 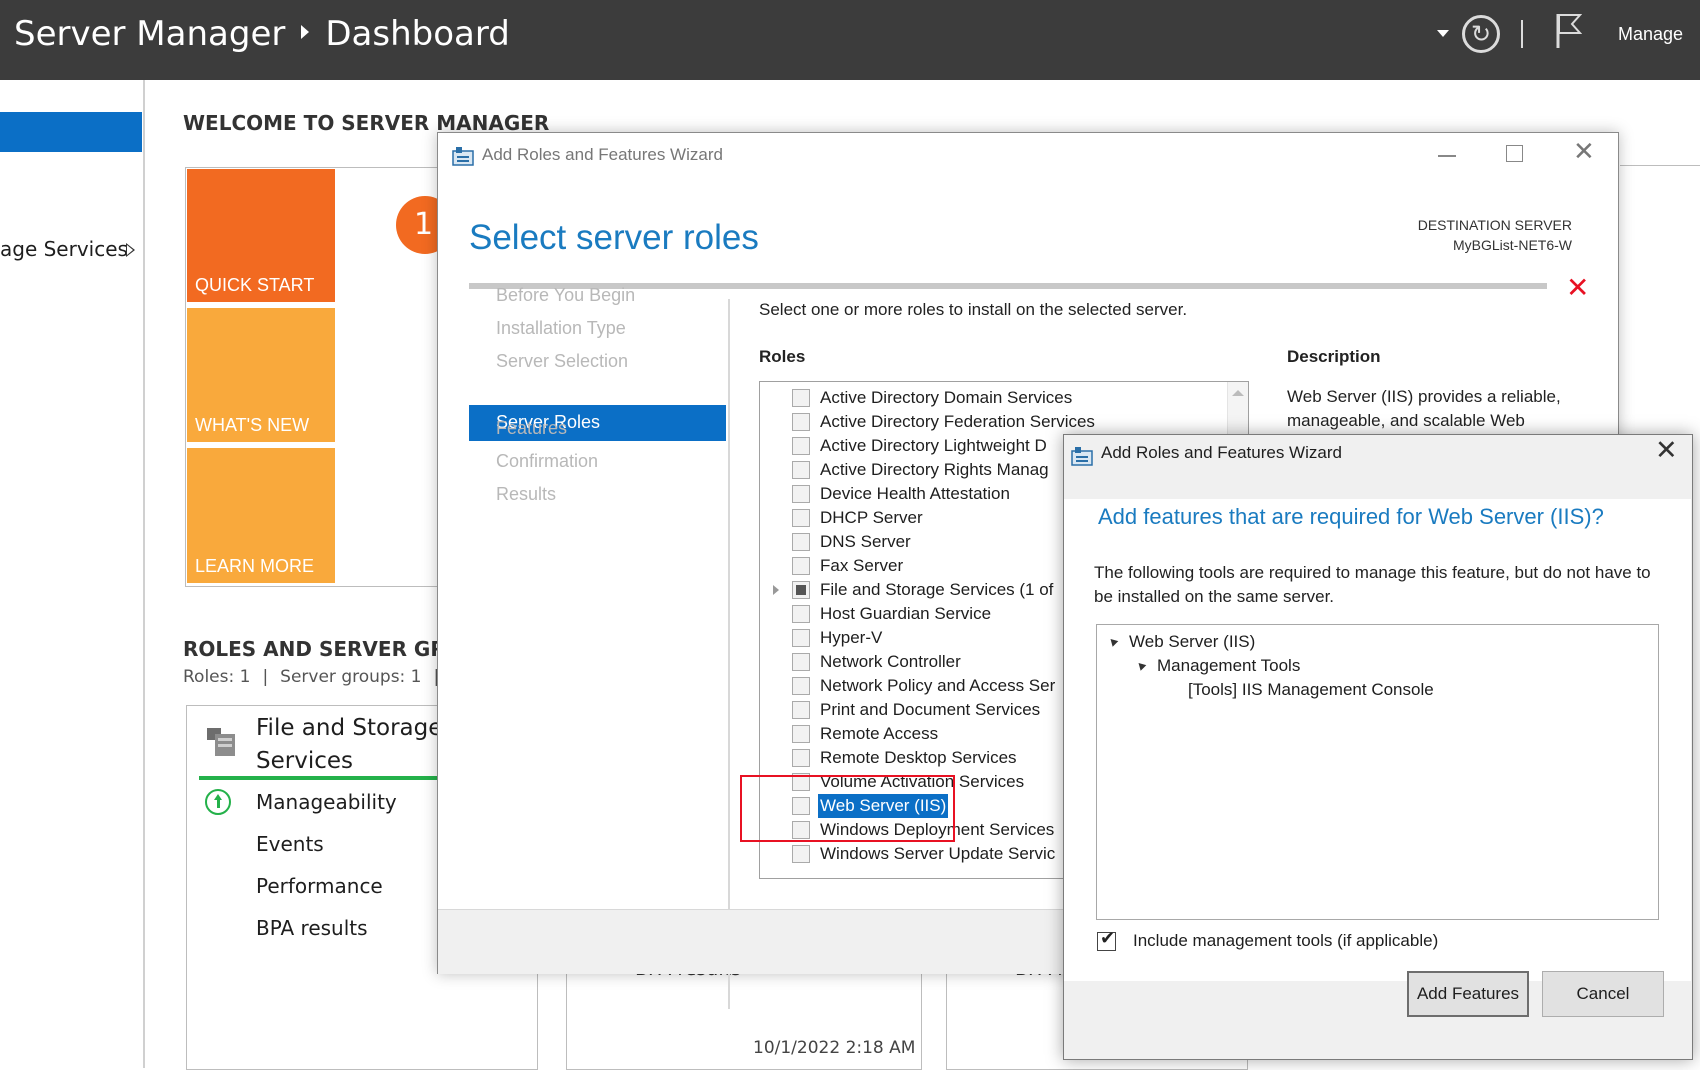 I want to click on status-bar-green, so click(x=319, y=778).